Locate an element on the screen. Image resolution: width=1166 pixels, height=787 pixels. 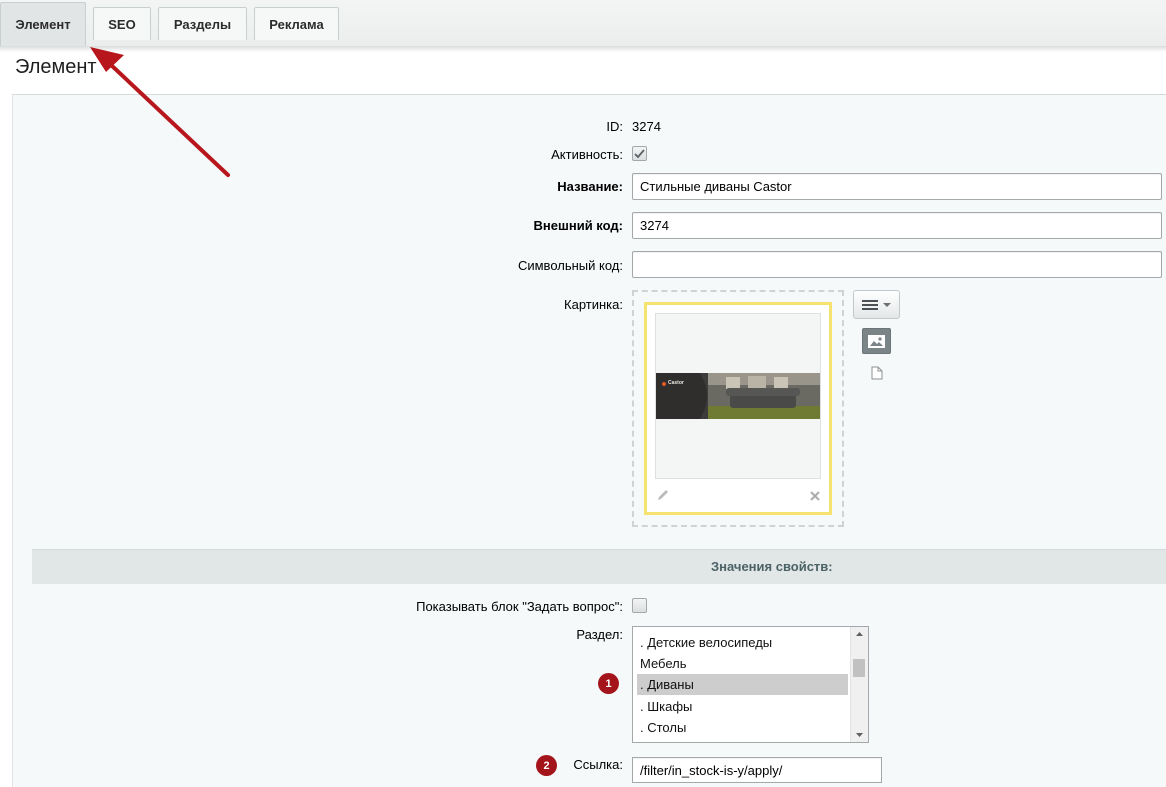
properties-header: Значения свойств: is located at coordinates (599, 566).